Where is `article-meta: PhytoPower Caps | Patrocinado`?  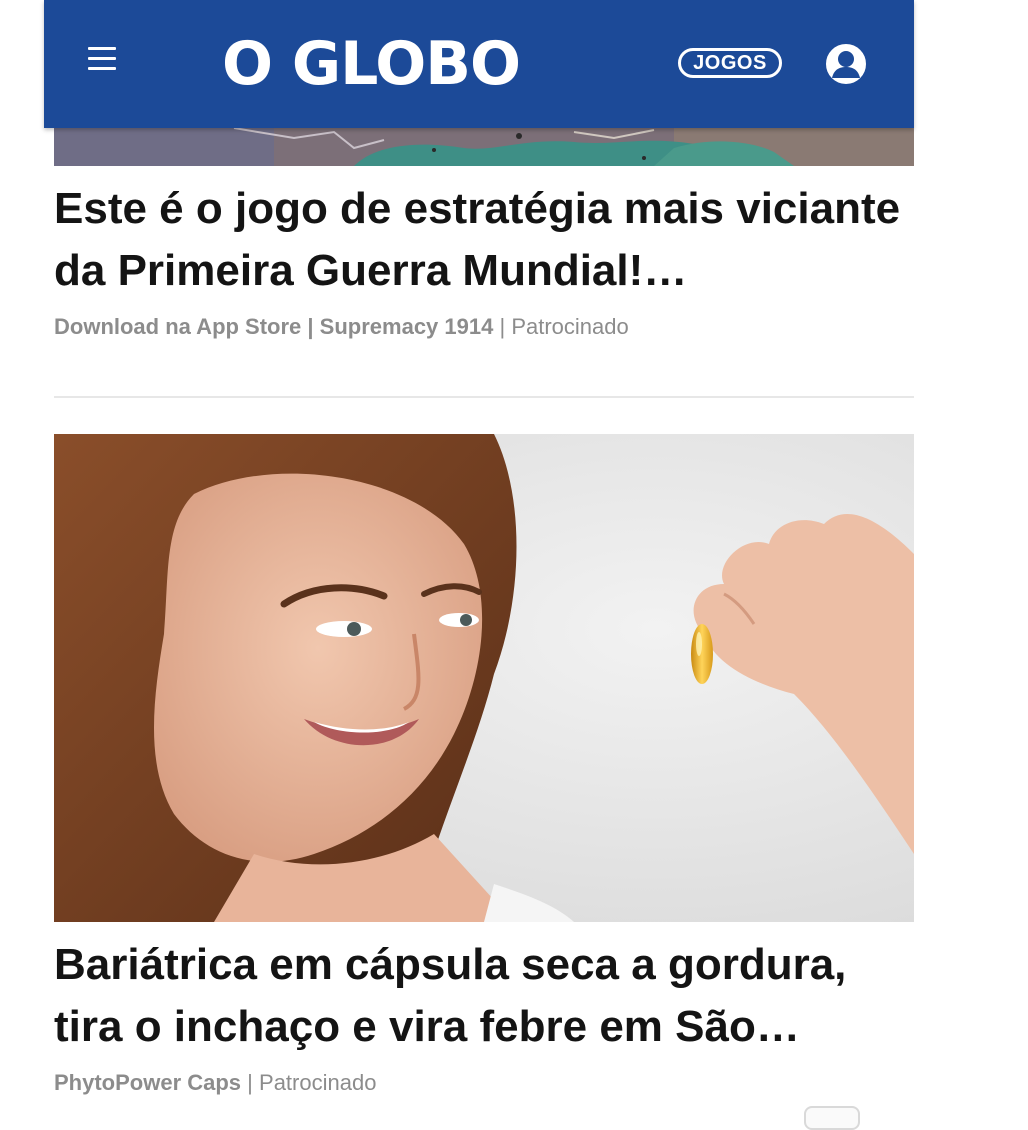
article-meta: PhytoPower Caps | Patrocinado is located at coordinates (484, 1083).